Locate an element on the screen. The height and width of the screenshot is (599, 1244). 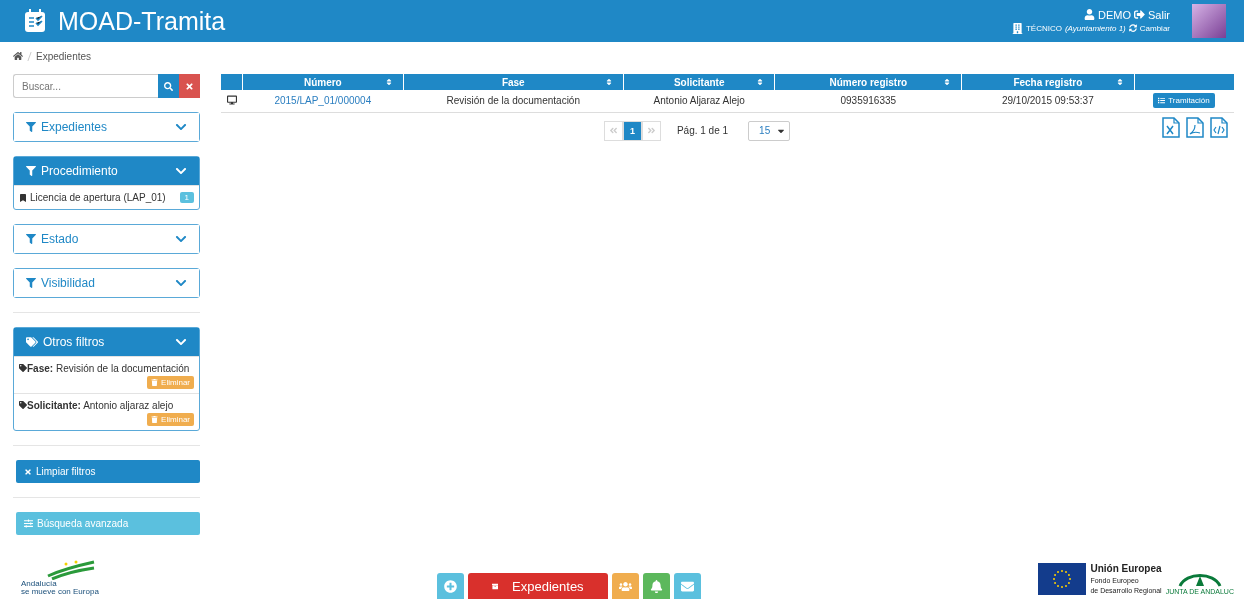
procedure-item: Licencia de apertura (LAP_01) 1 is located at coordinates (106, 197).